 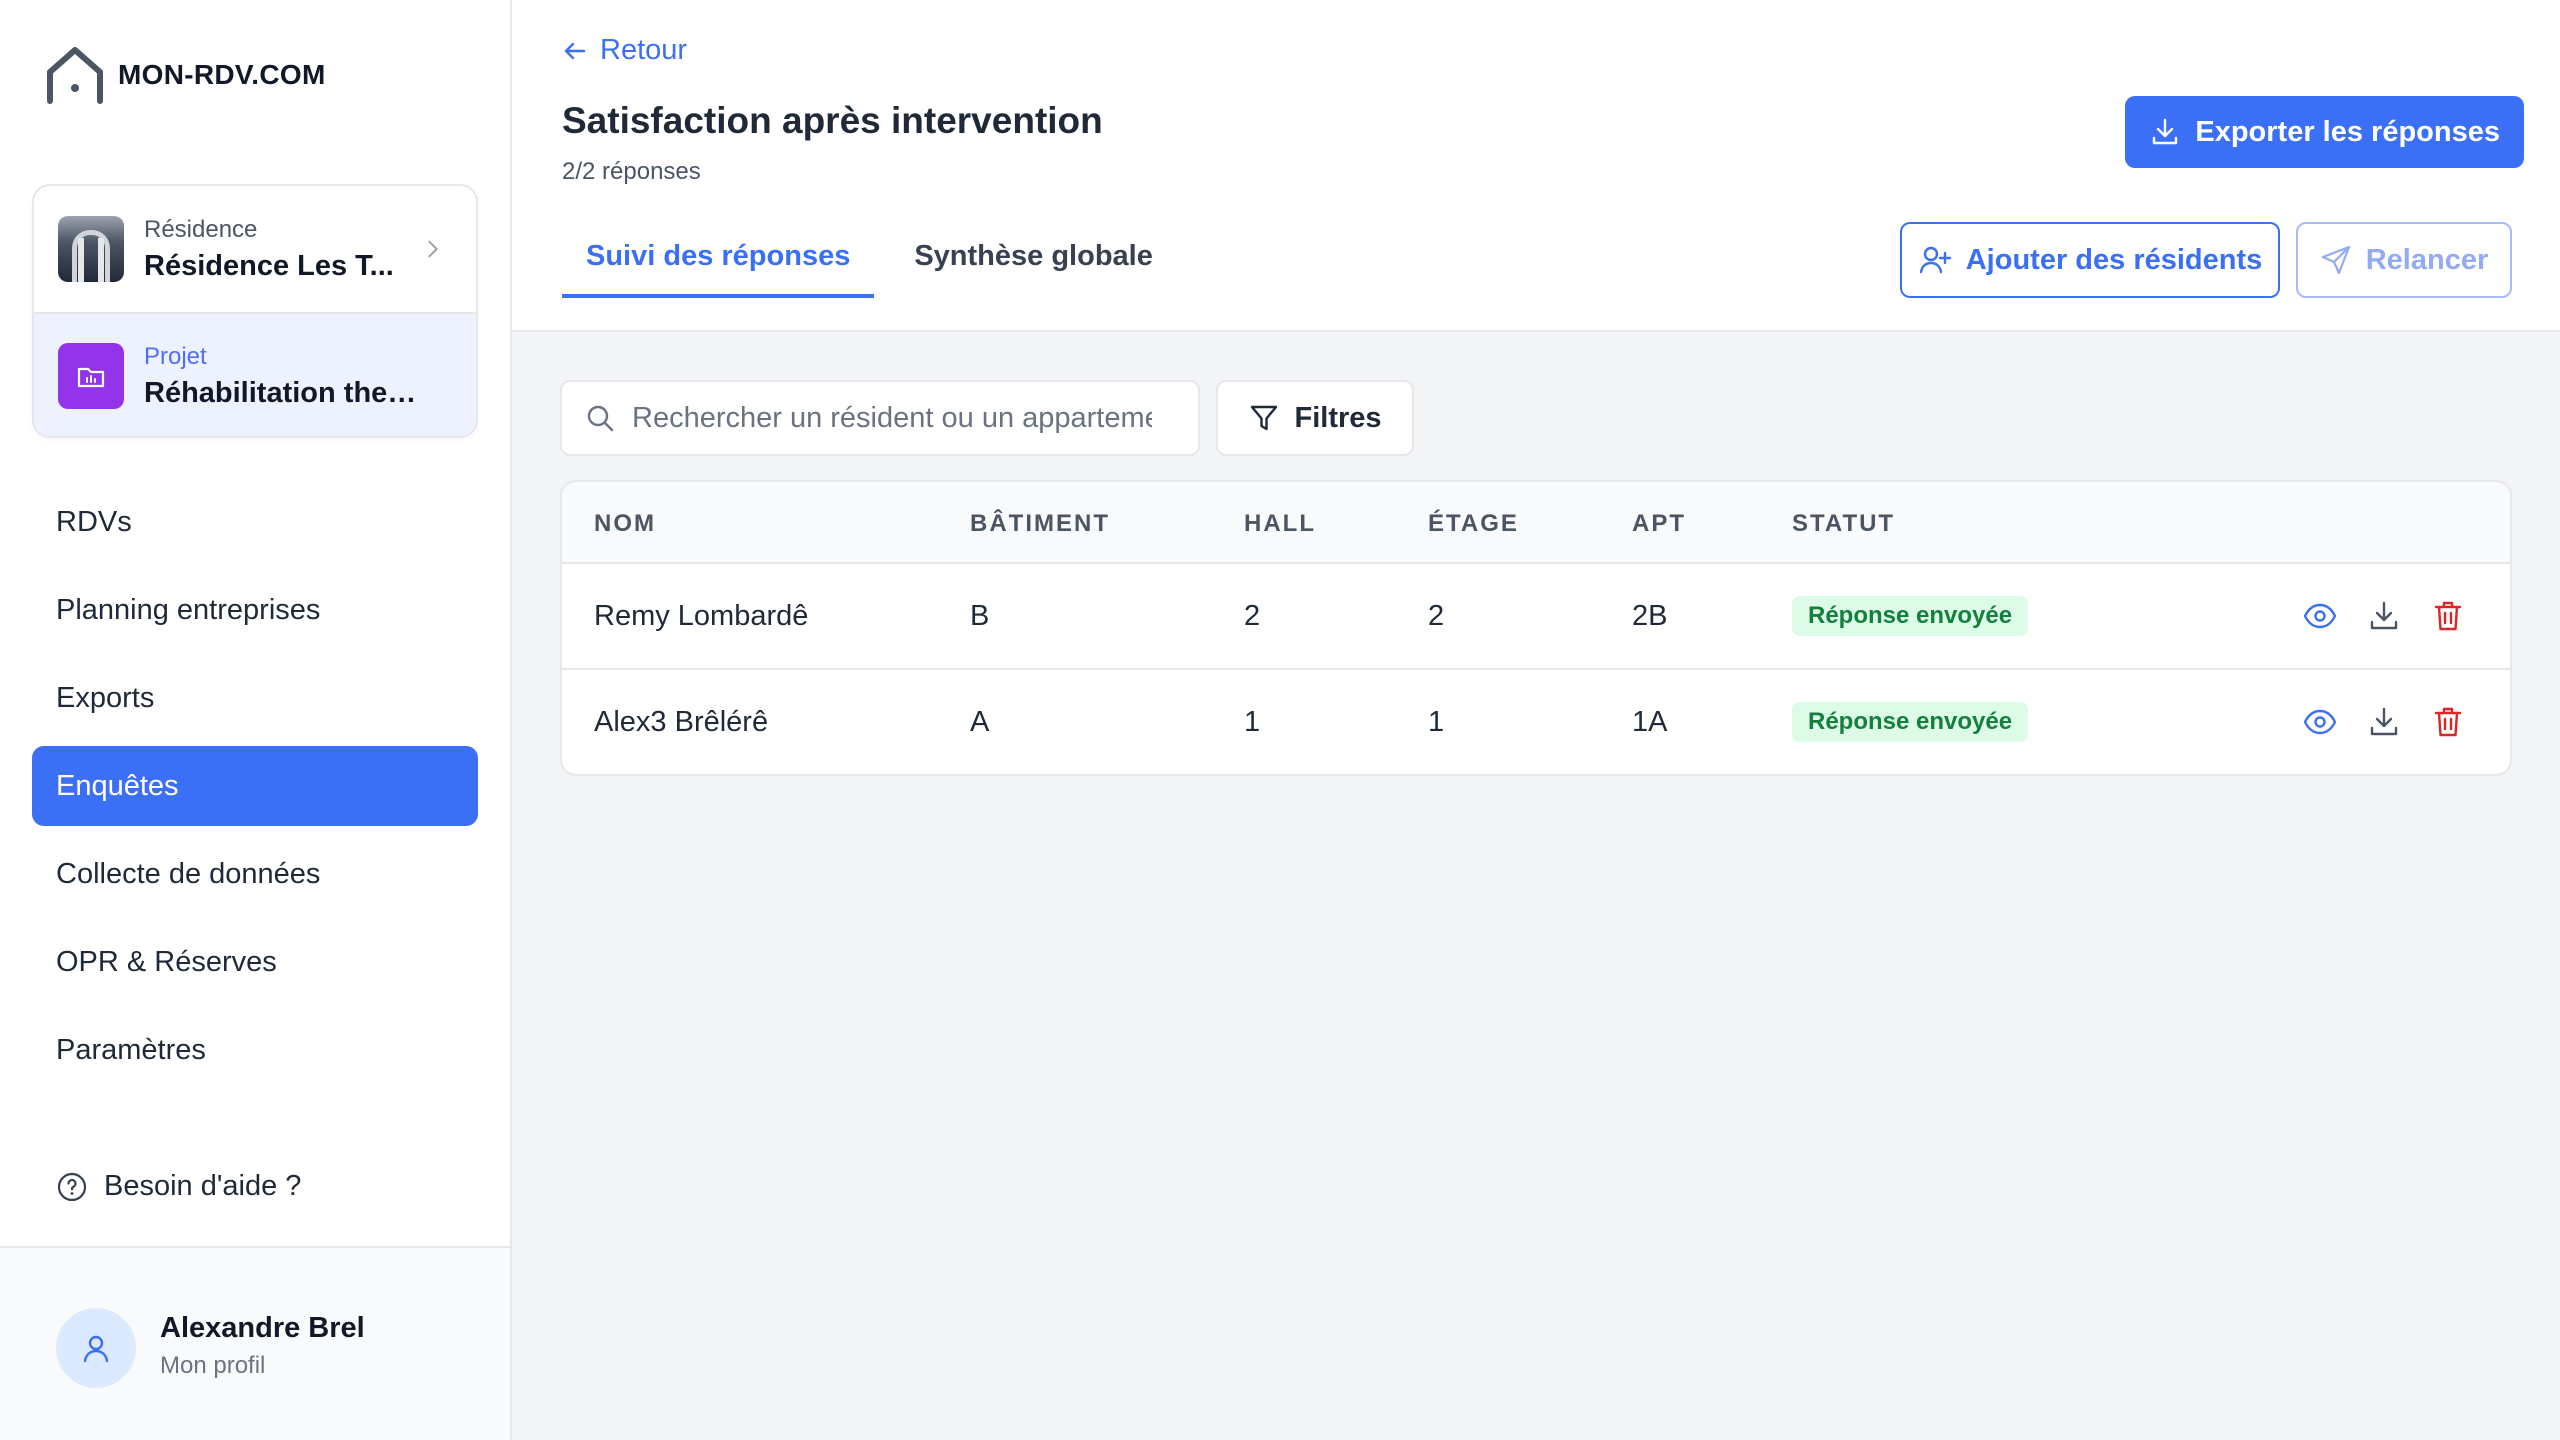 What do you see at coordinates (2335, 260) in the screenshot?
I see `send-icon` at bounding box center [2335, 260].